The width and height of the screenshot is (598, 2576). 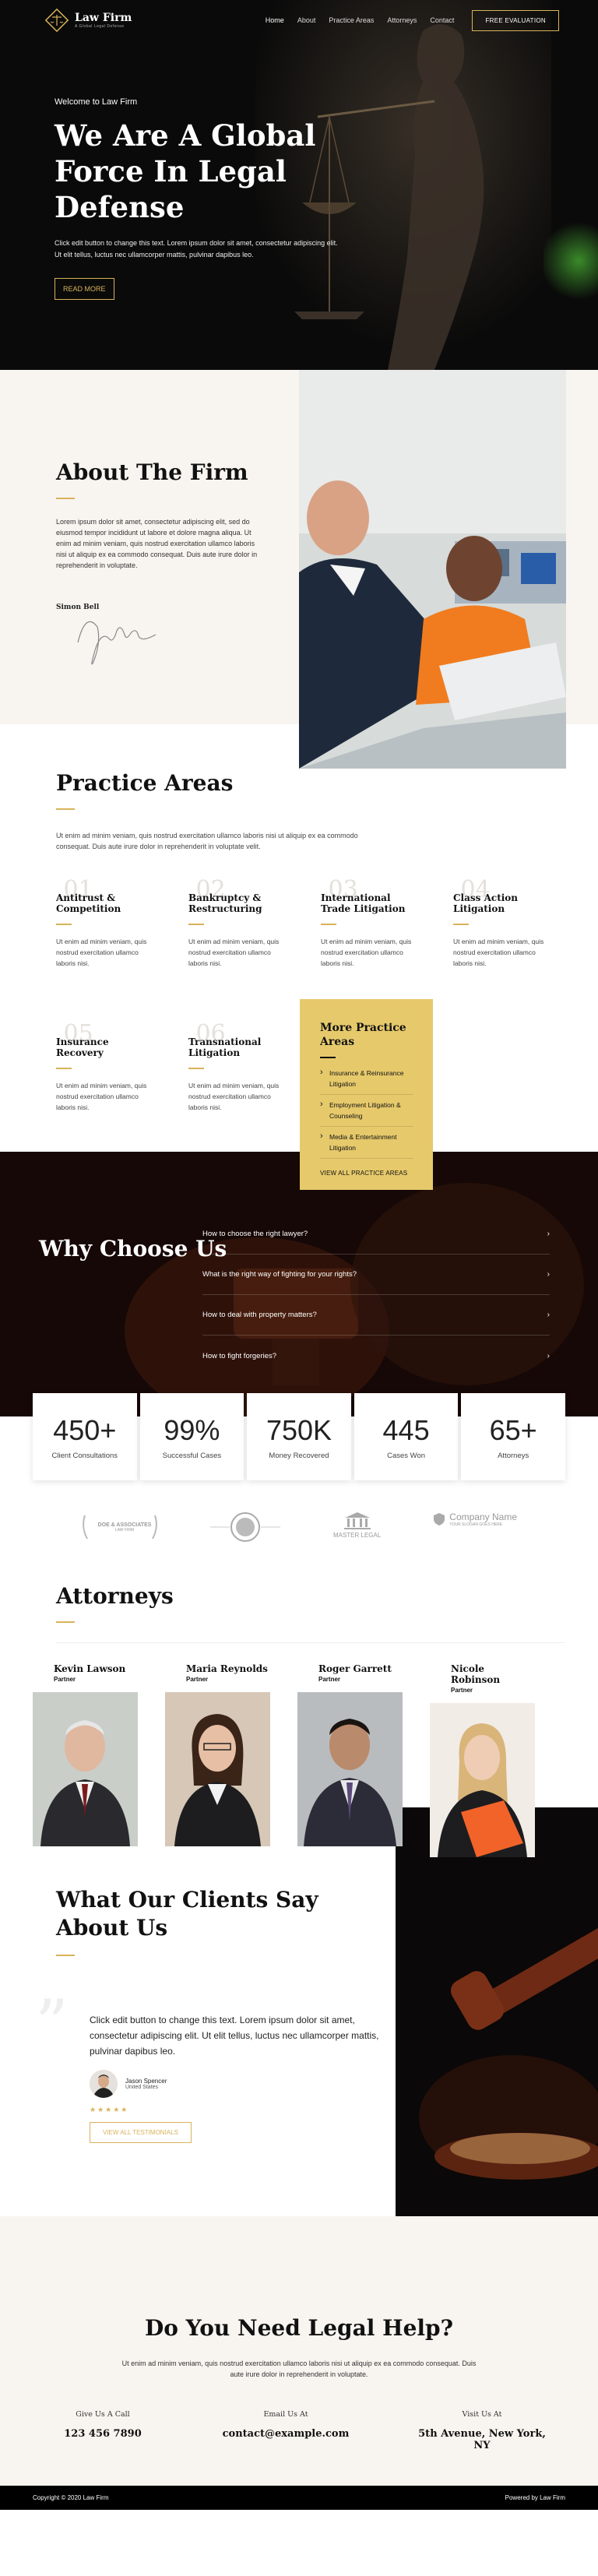 I want to click on contact-value: 5th Avenue, New York, NY, so click(x=482, y=2439).